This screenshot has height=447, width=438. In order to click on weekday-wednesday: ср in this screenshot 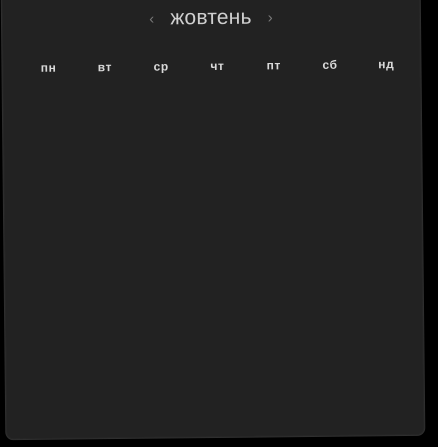, I will do `click(161, 66)`.